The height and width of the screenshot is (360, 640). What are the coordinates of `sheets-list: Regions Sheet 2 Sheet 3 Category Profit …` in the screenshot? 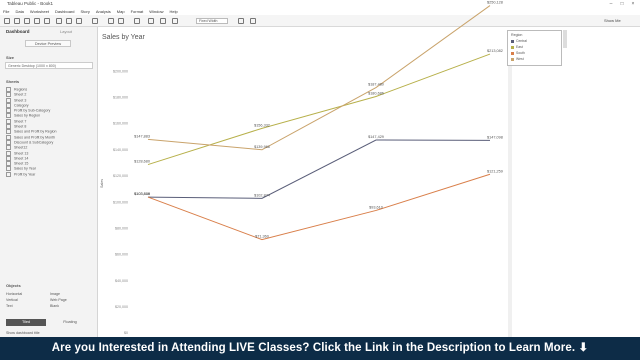 It's located at (50, 132).